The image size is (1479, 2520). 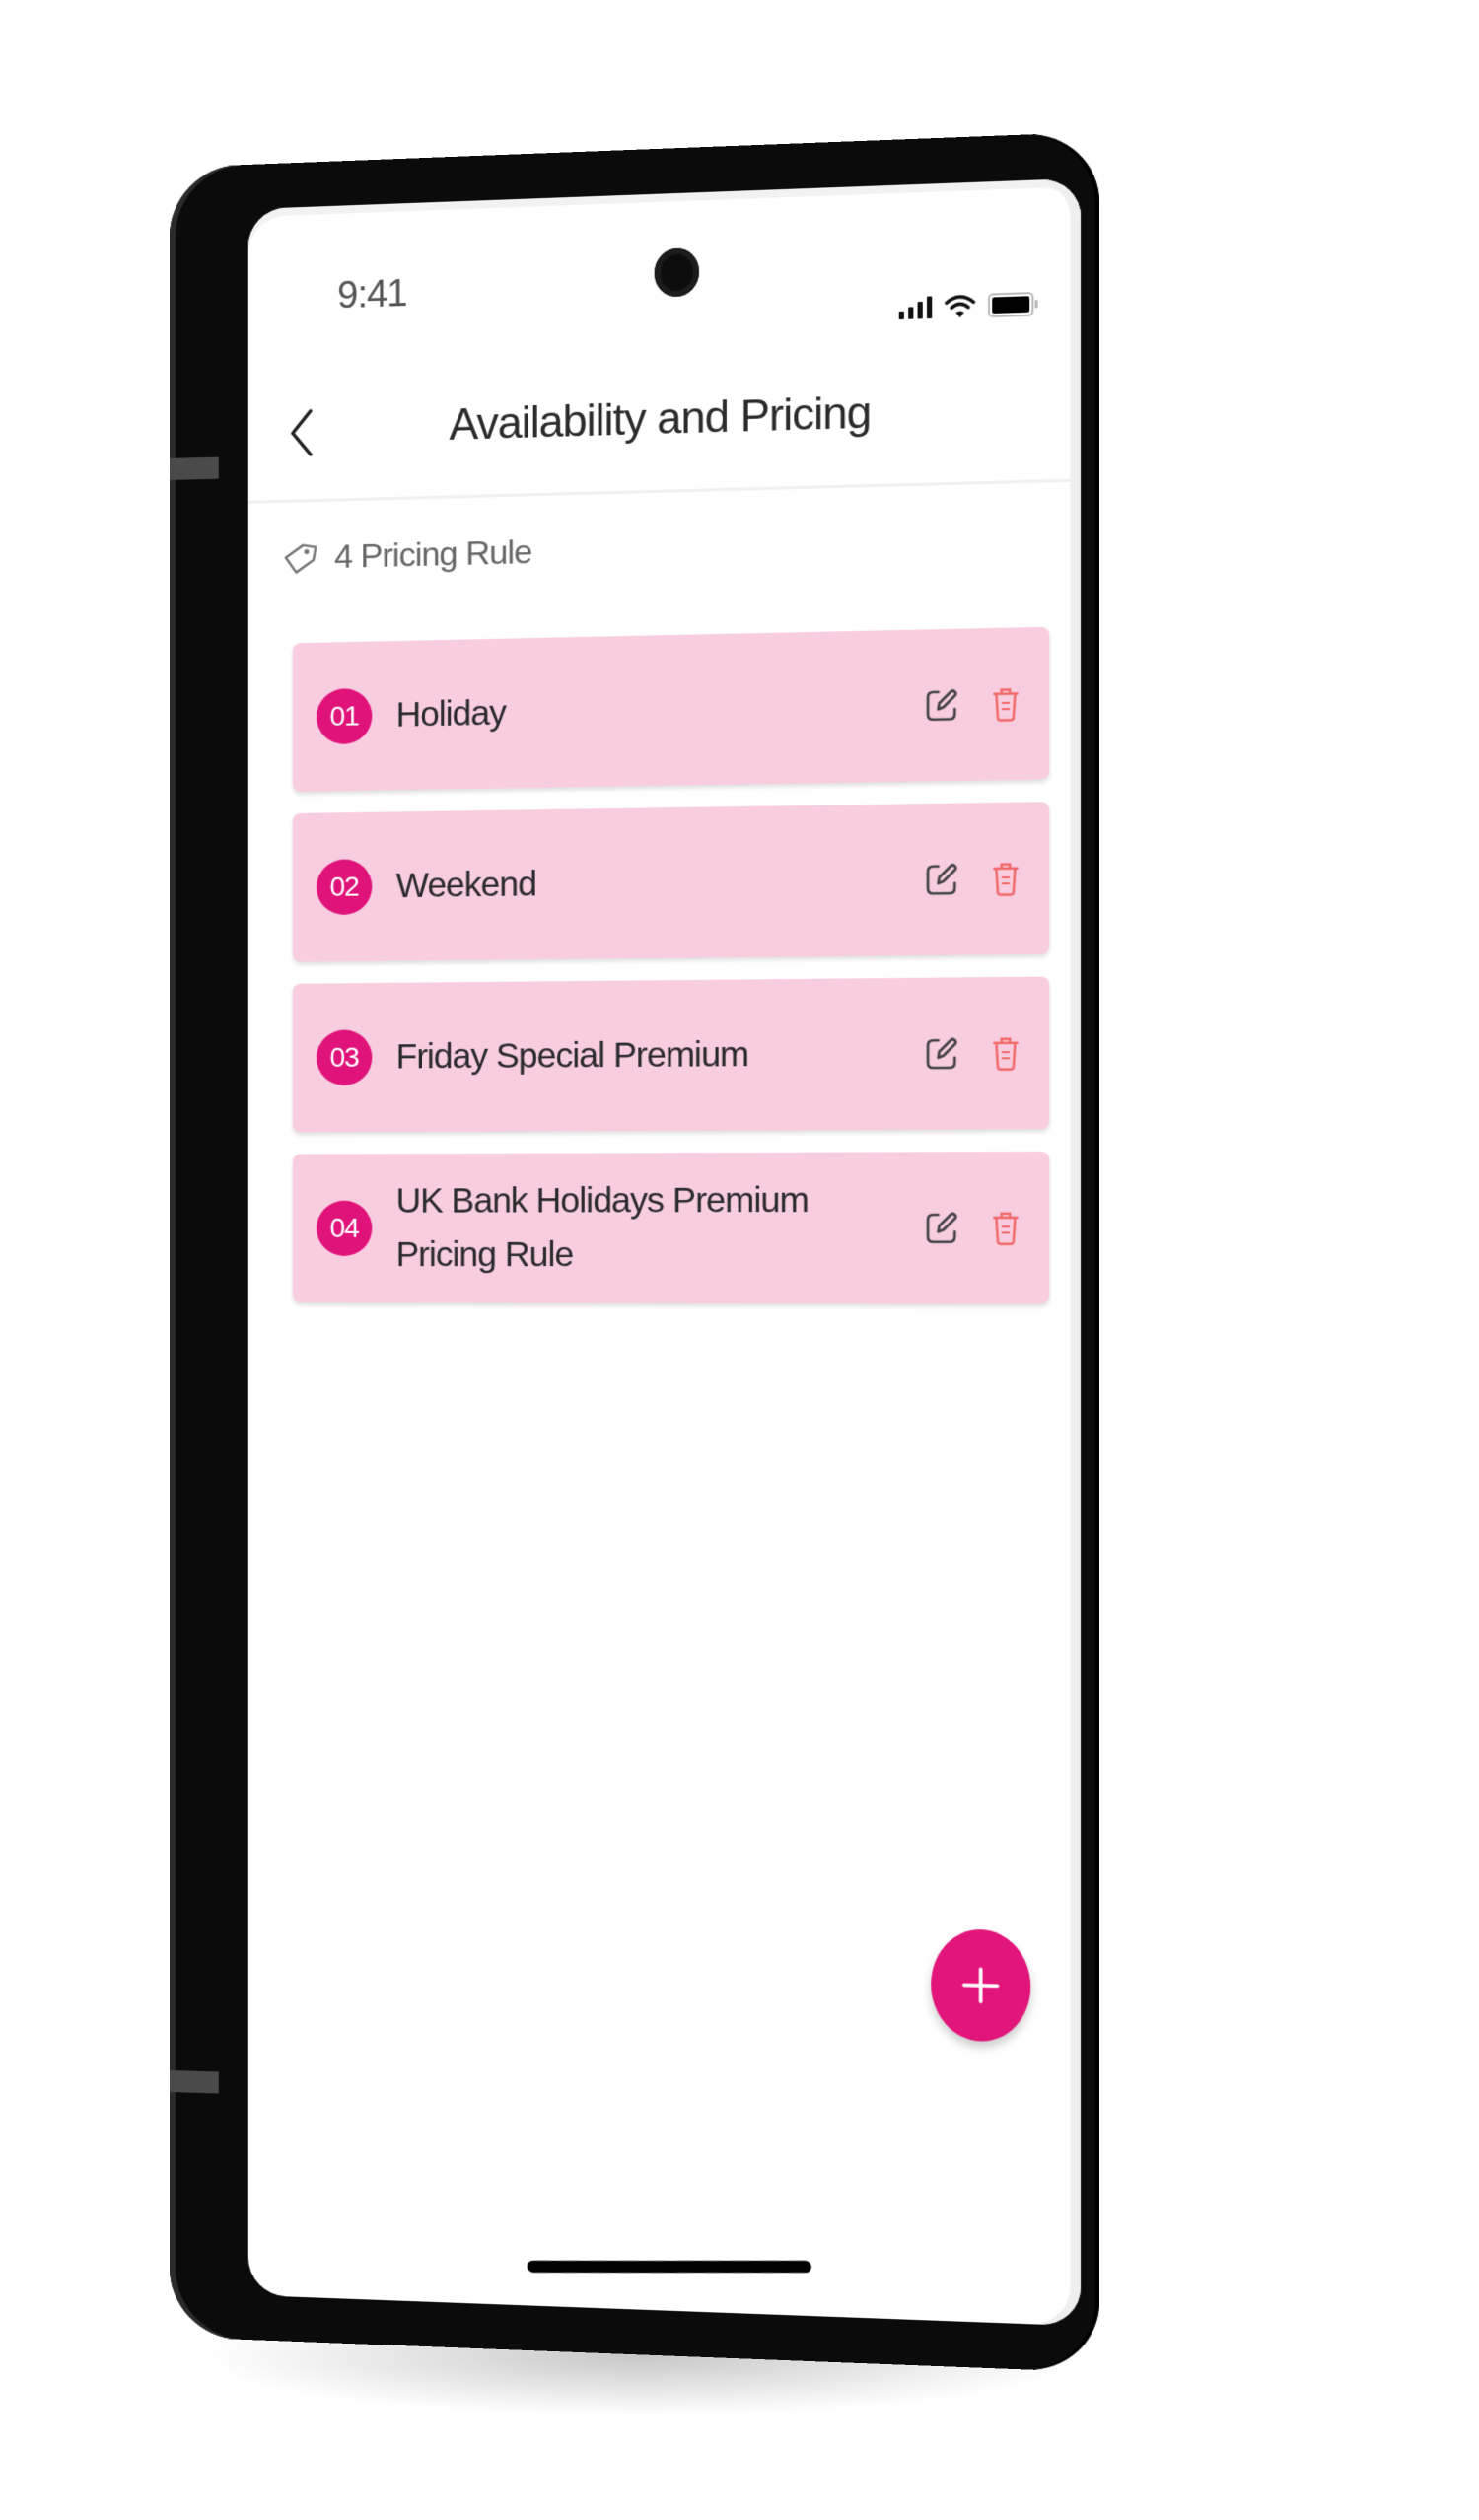 I want to click on rule-number-badge: 02, so click(x=344, y=887).